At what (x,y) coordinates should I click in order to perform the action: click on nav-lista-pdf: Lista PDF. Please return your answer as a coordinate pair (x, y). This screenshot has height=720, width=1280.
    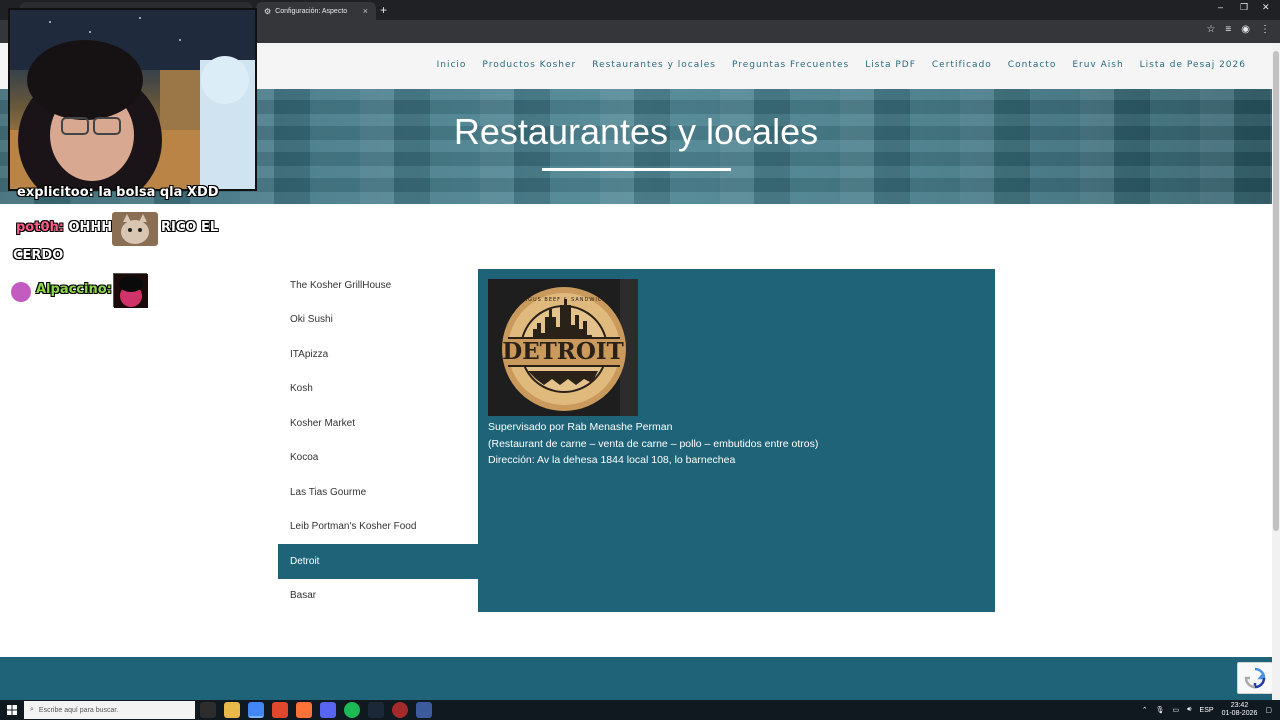
    Looking at the image, I should click on (890, 65).